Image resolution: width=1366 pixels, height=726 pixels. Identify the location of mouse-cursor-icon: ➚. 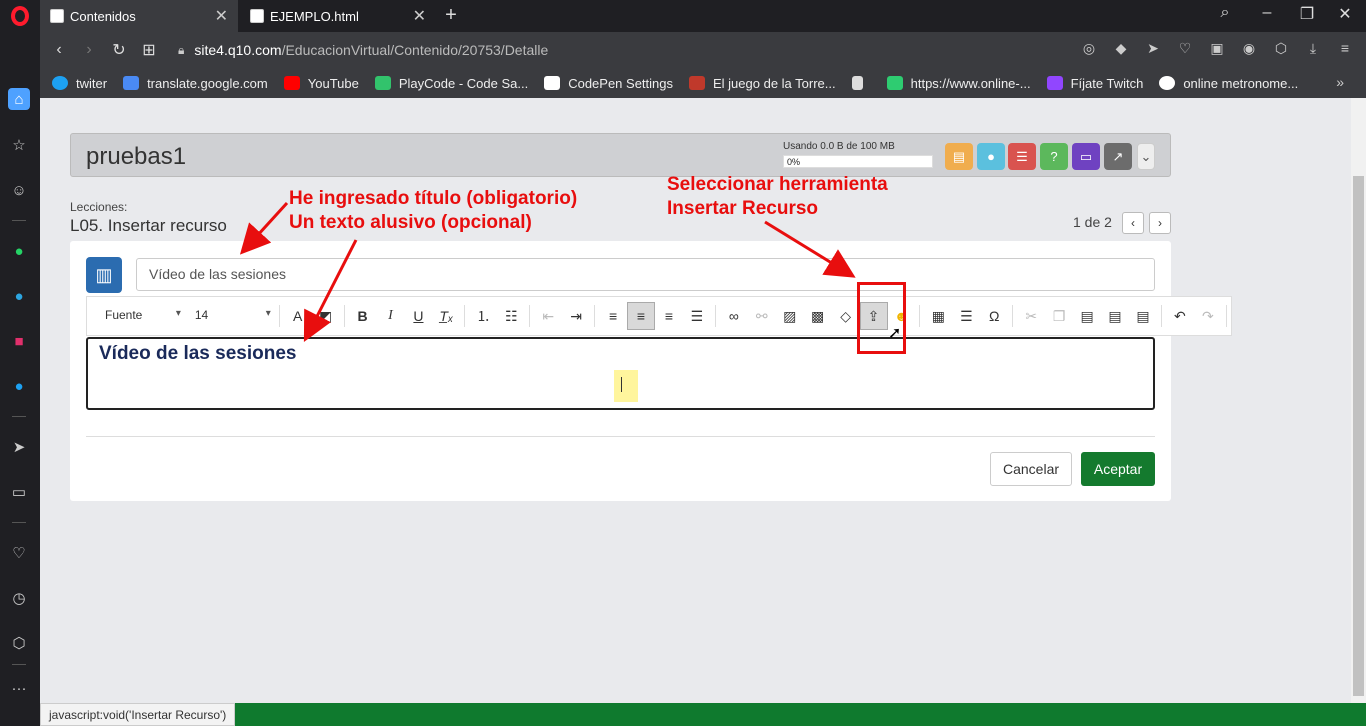
(895, 333).